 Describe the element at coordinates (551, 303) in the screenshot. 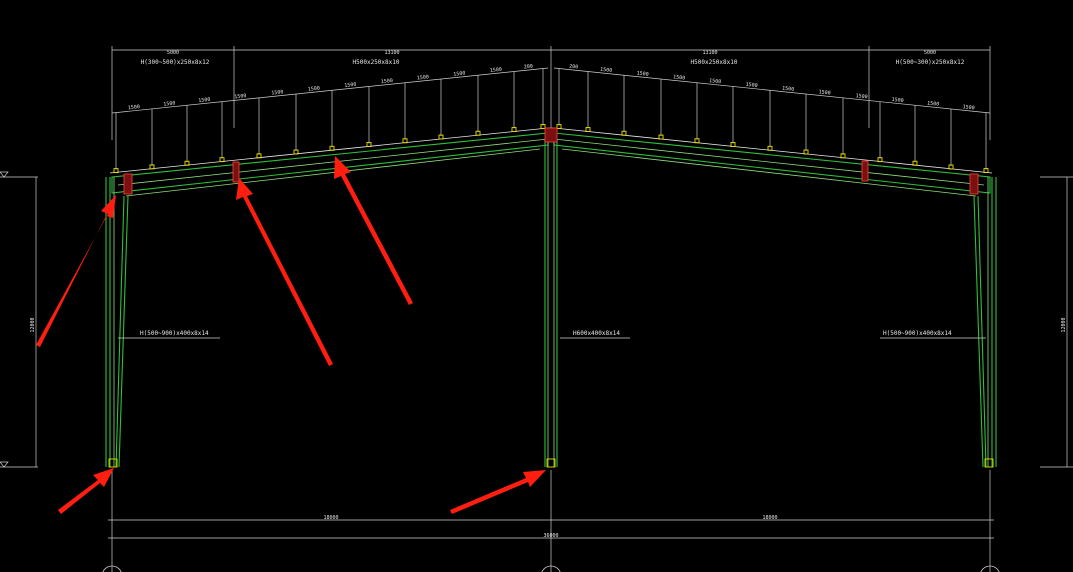

I see `middle-column` at that location.